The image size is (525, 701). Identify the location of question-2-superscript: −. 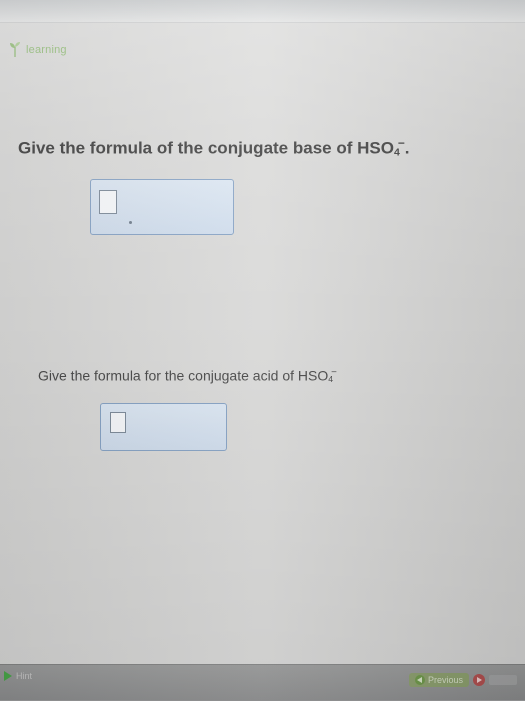
(334, 372).